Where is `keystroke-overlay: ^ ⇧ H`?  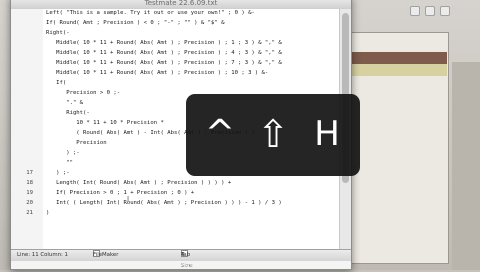 keystroke-overlay: ^ ⇧ H is located at coordinates (273, 135).